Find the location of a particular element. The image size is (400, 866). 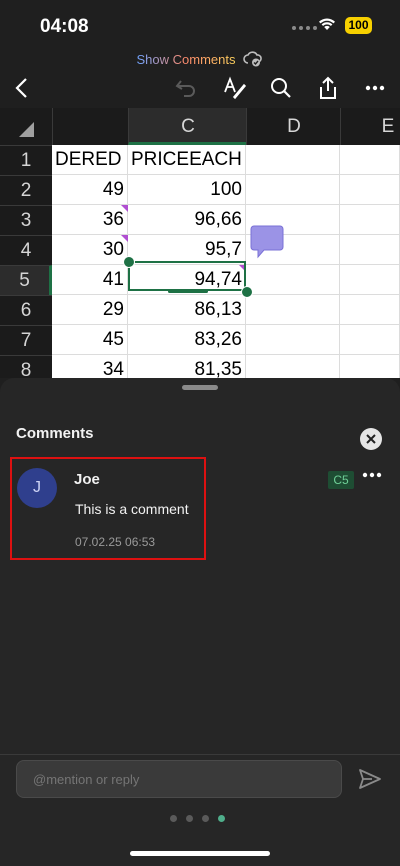

cell-c7: 83,26 is located at coordinates (187, 340).